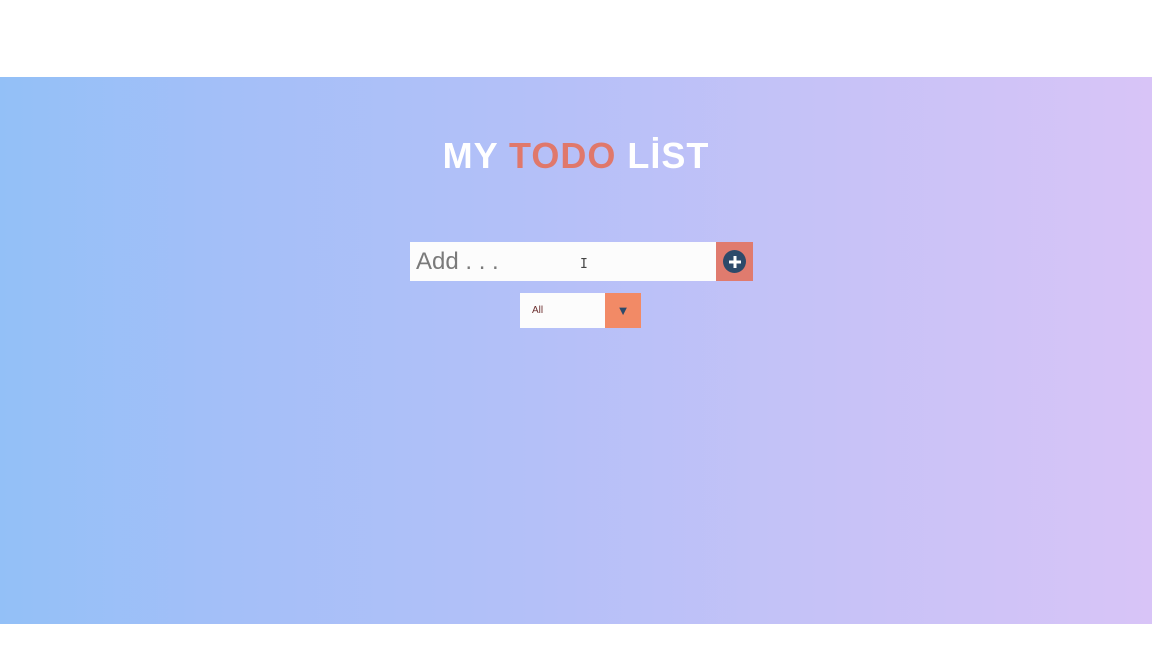 The width and height of the screenshot is (1152, 648). Describe the element at coordinates (623, 310) in the screenshot. I see `dropdown-arrow-icon: ▼` at that location.